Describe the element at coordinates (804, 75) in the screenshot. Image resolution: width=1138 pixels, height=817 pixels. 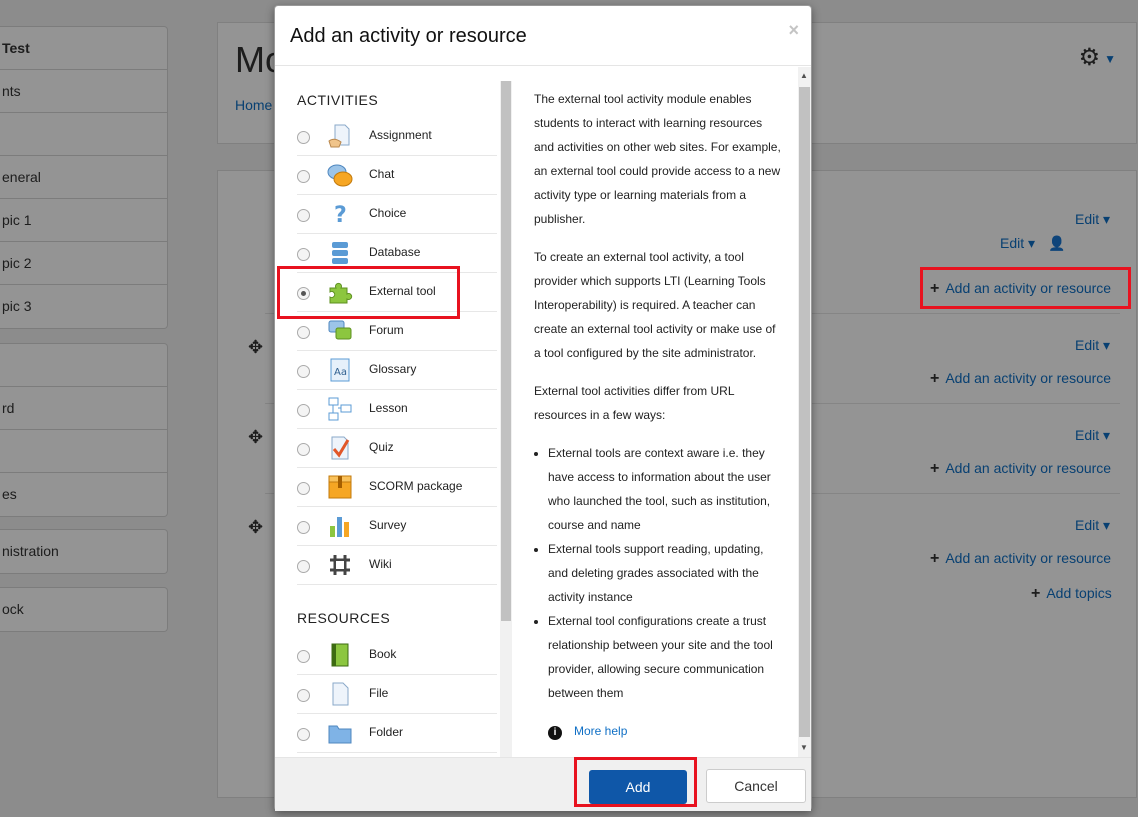
I see `scroll-up-icon: ▲` at that location.